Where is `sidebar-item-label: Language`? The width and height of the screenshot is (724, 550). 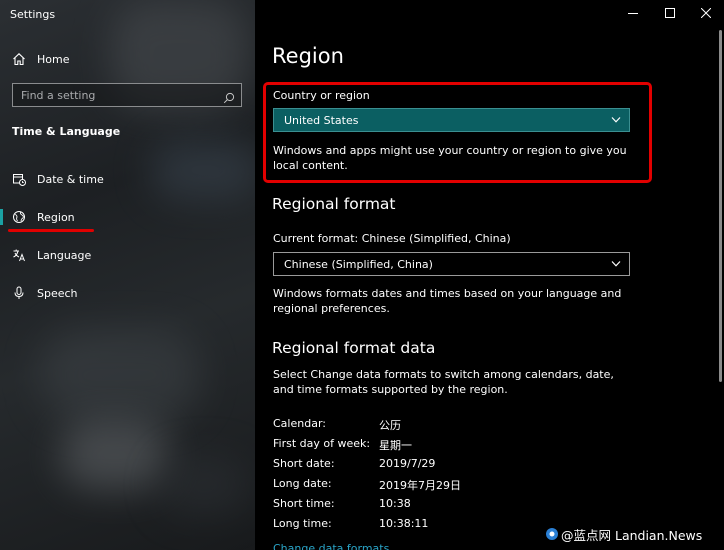
sidebar-item-label: Language is located at coordinates (64, 255).